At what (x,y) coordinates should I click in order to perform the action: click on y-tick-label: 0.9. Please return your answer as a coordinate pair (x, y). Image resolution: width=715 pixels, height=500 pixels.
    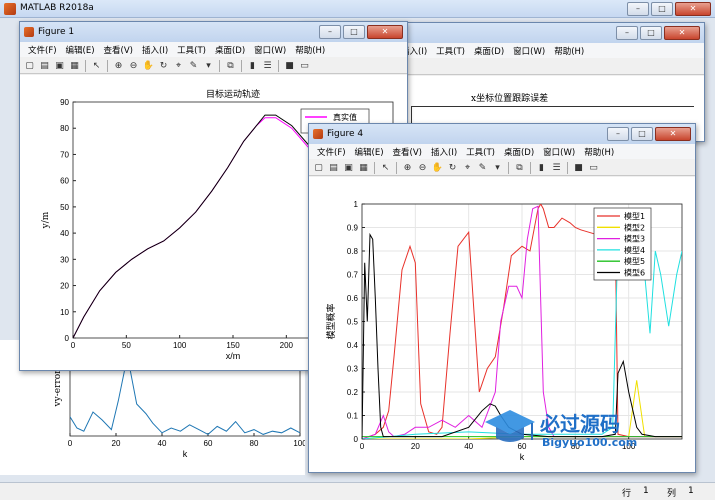
    Looking at the image, I should click on (353, 228).